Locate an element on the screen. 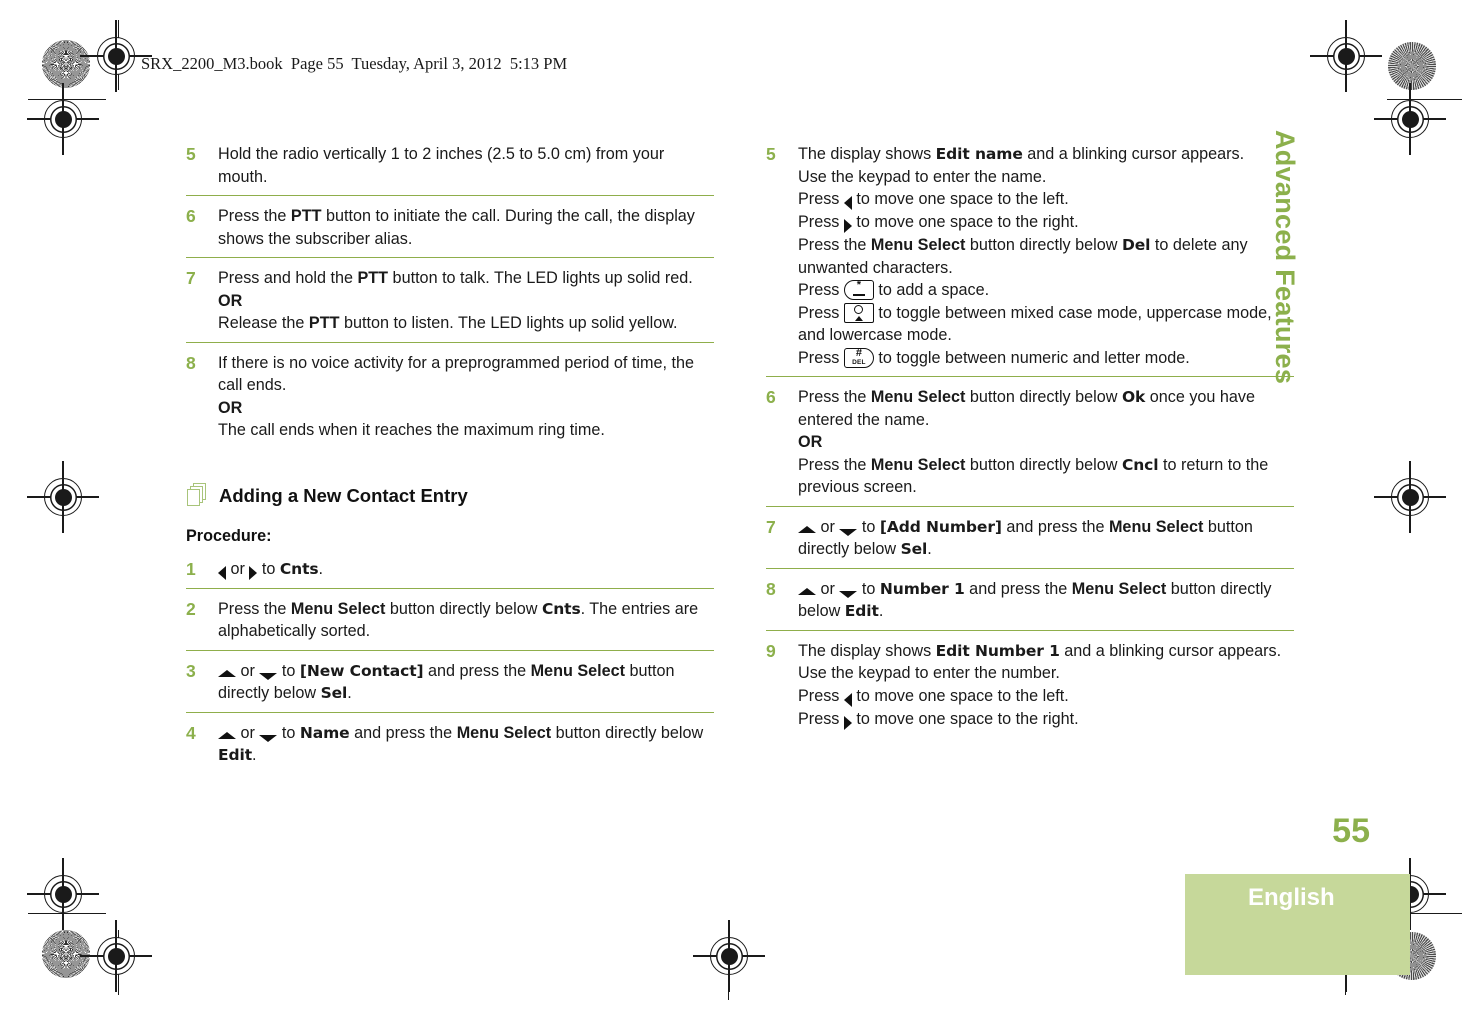 This screenshot has height=1013, width=1462. display-label: Edit name is located at coordinates (979, 154).